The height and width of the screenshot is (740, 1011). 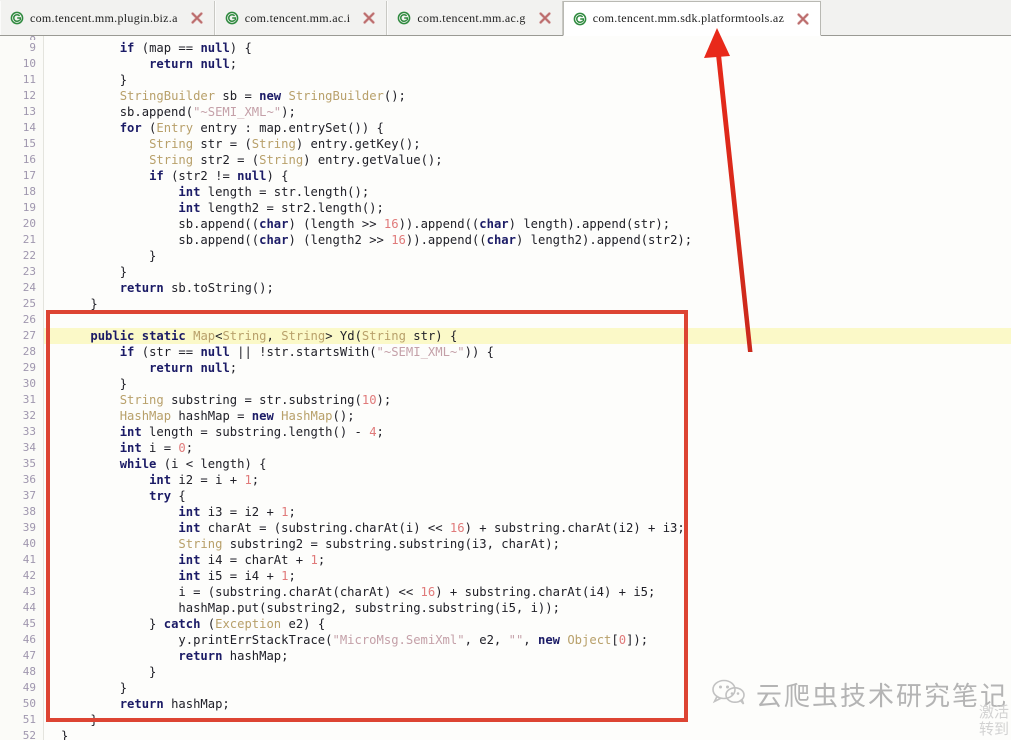 What do you see at coordinates (527, 400) in the screenshot?
I see `code-line: String substring = str.substring(10);` at bounding box center [527, 400].